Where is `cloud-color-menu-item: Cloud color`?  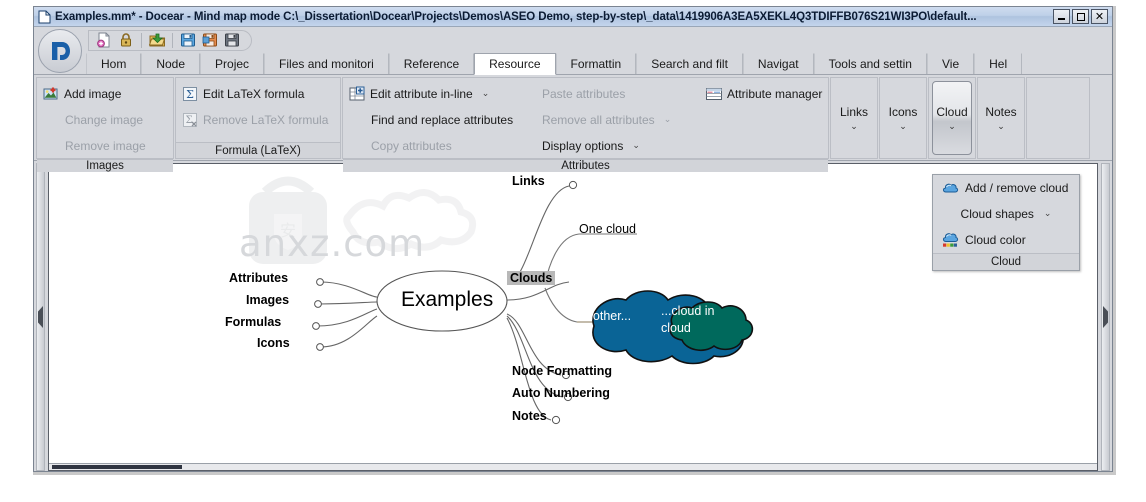
cloud-color-menu-item: Cloud color is located at coordinates (1006, 240).